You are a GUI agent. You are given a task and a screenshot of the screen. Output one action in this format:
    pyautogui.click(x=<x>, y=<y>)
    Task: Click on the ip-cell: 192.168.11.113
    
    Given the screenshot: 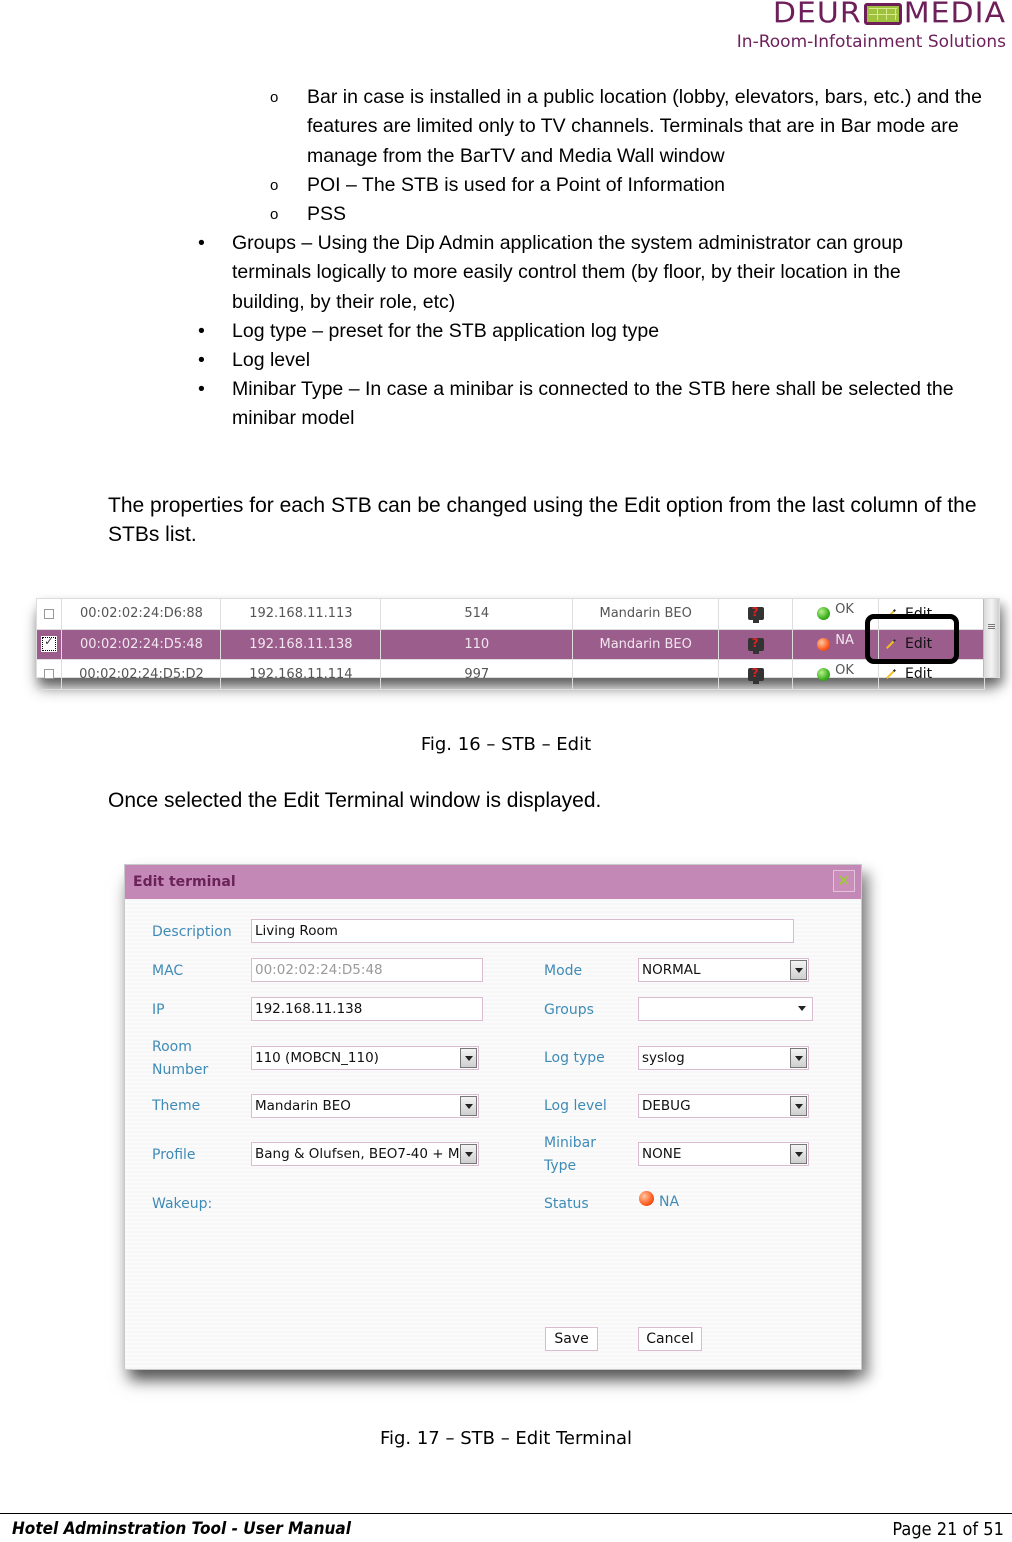 What is the action you would take?
    pyautogui.click(x=301, y=614)
    